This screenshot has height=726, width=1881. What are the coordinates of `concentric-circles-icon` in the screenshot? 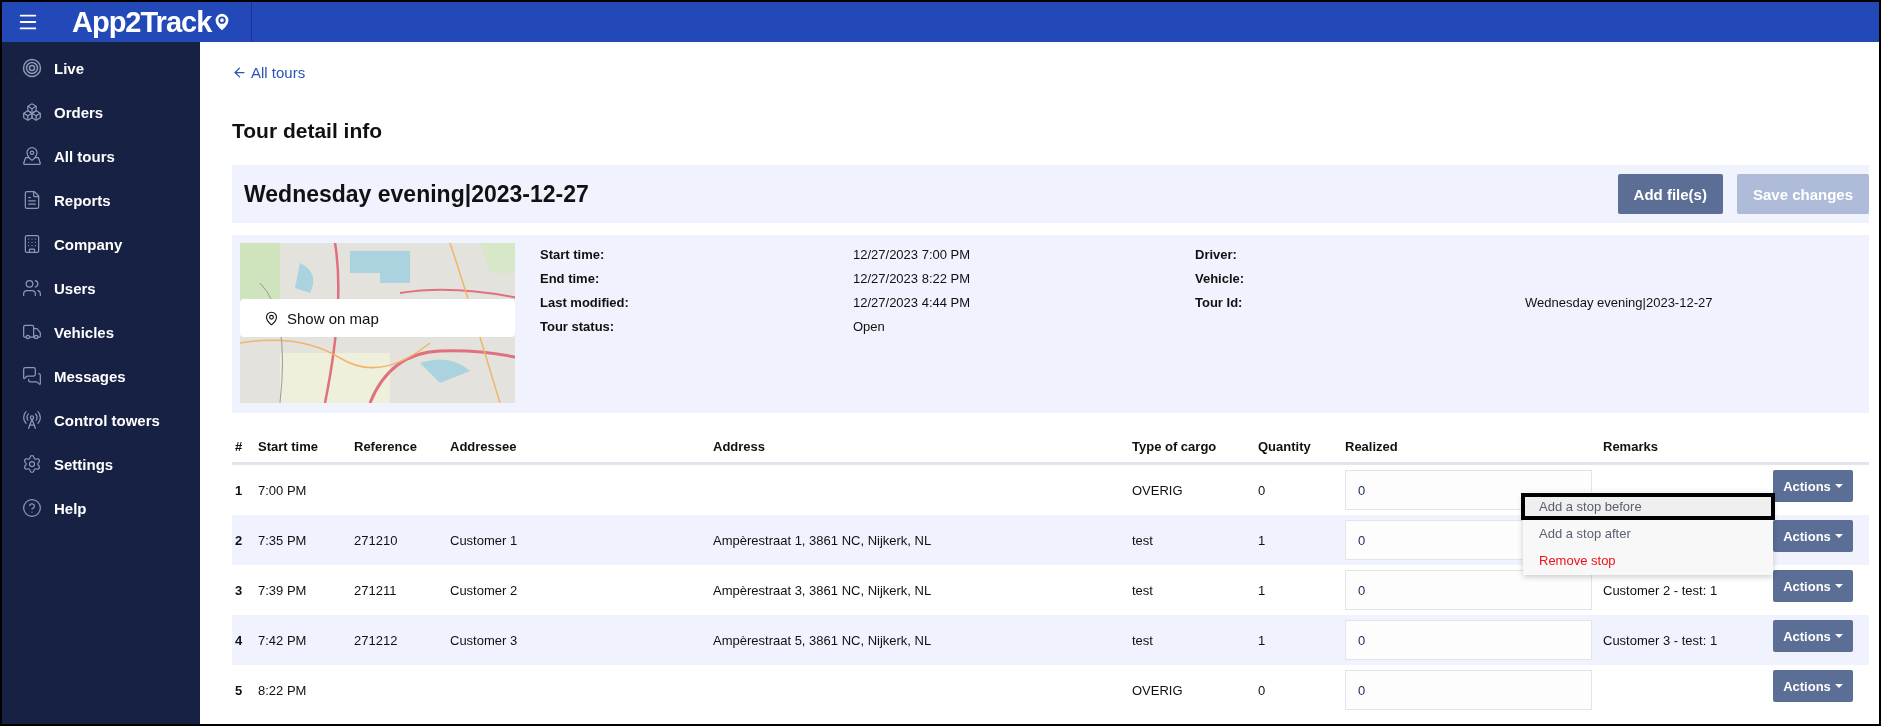 It's located at (32, 68).